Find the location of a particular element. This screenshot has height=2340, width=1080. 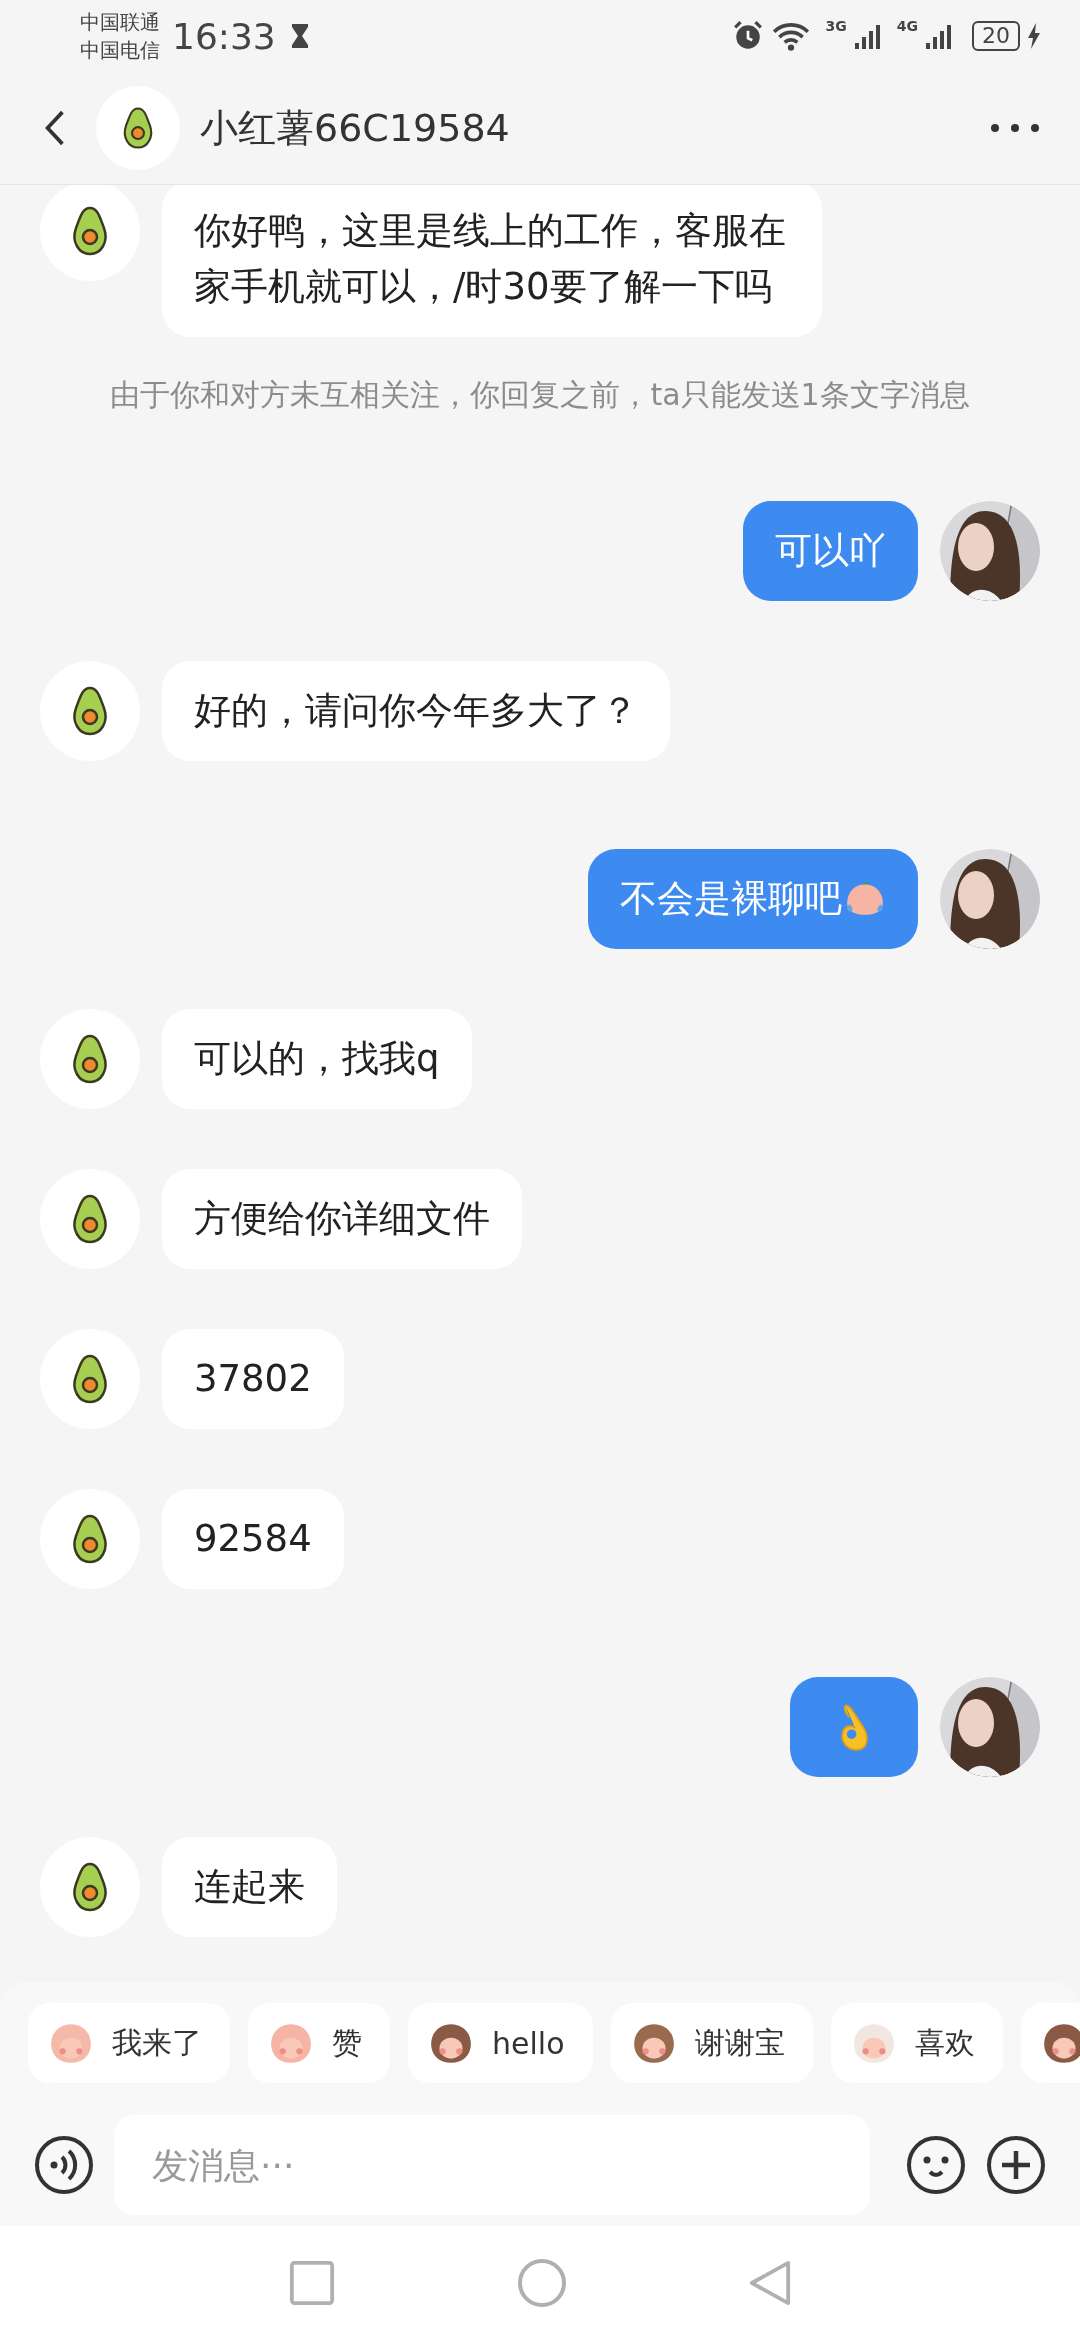

chat-title: 小红薯66C19584 is located at coordinates (355, 128).